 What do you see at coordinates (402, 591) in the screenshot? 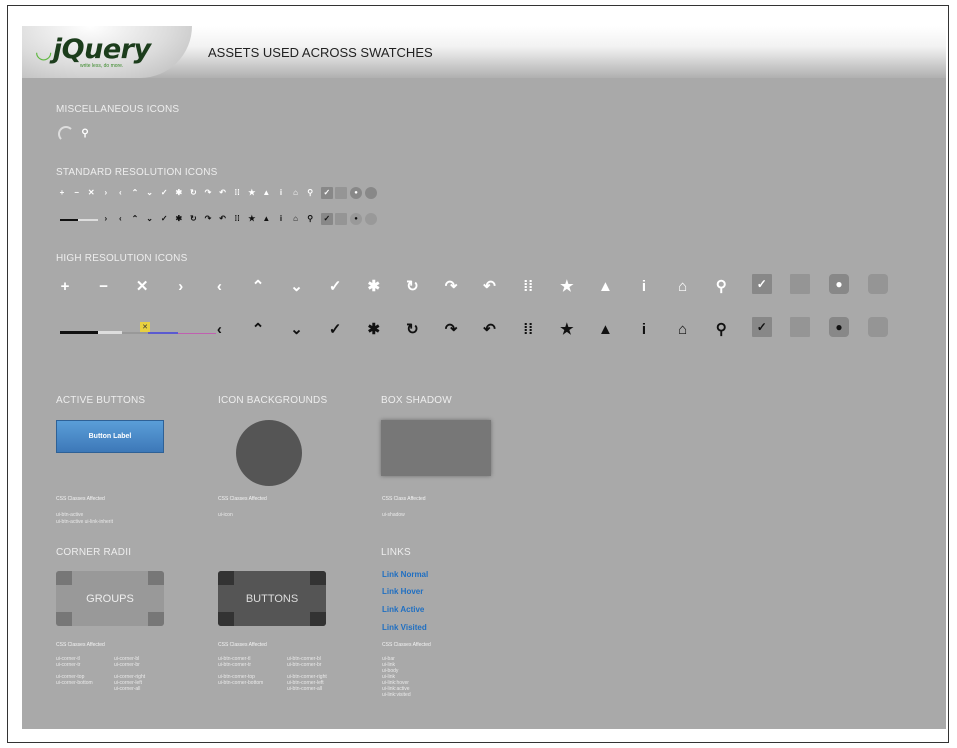
I see `link-hover: Link Hover` at bounding box center [402, 591].